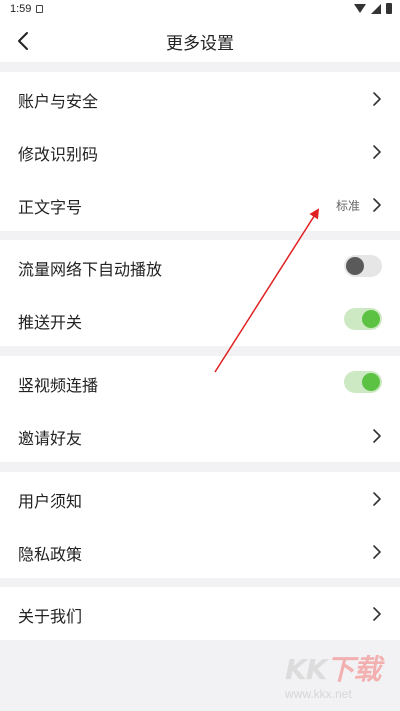  I want to click on row-label: 账户与安全, so click(58, 101).